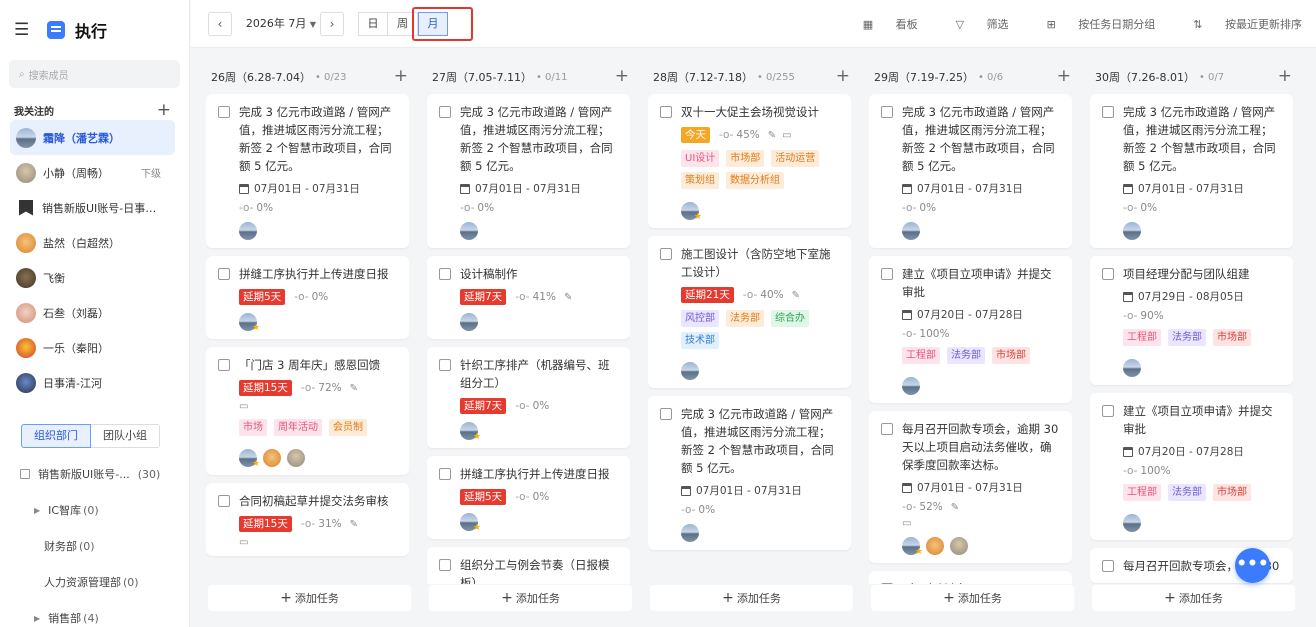 The height and width of the screenshot is (627, 1316). Describe the element at coordinates (528, 565) in the screenshot. I see `task-card: 组织分工与例会节奏（日报模板）` at that location.